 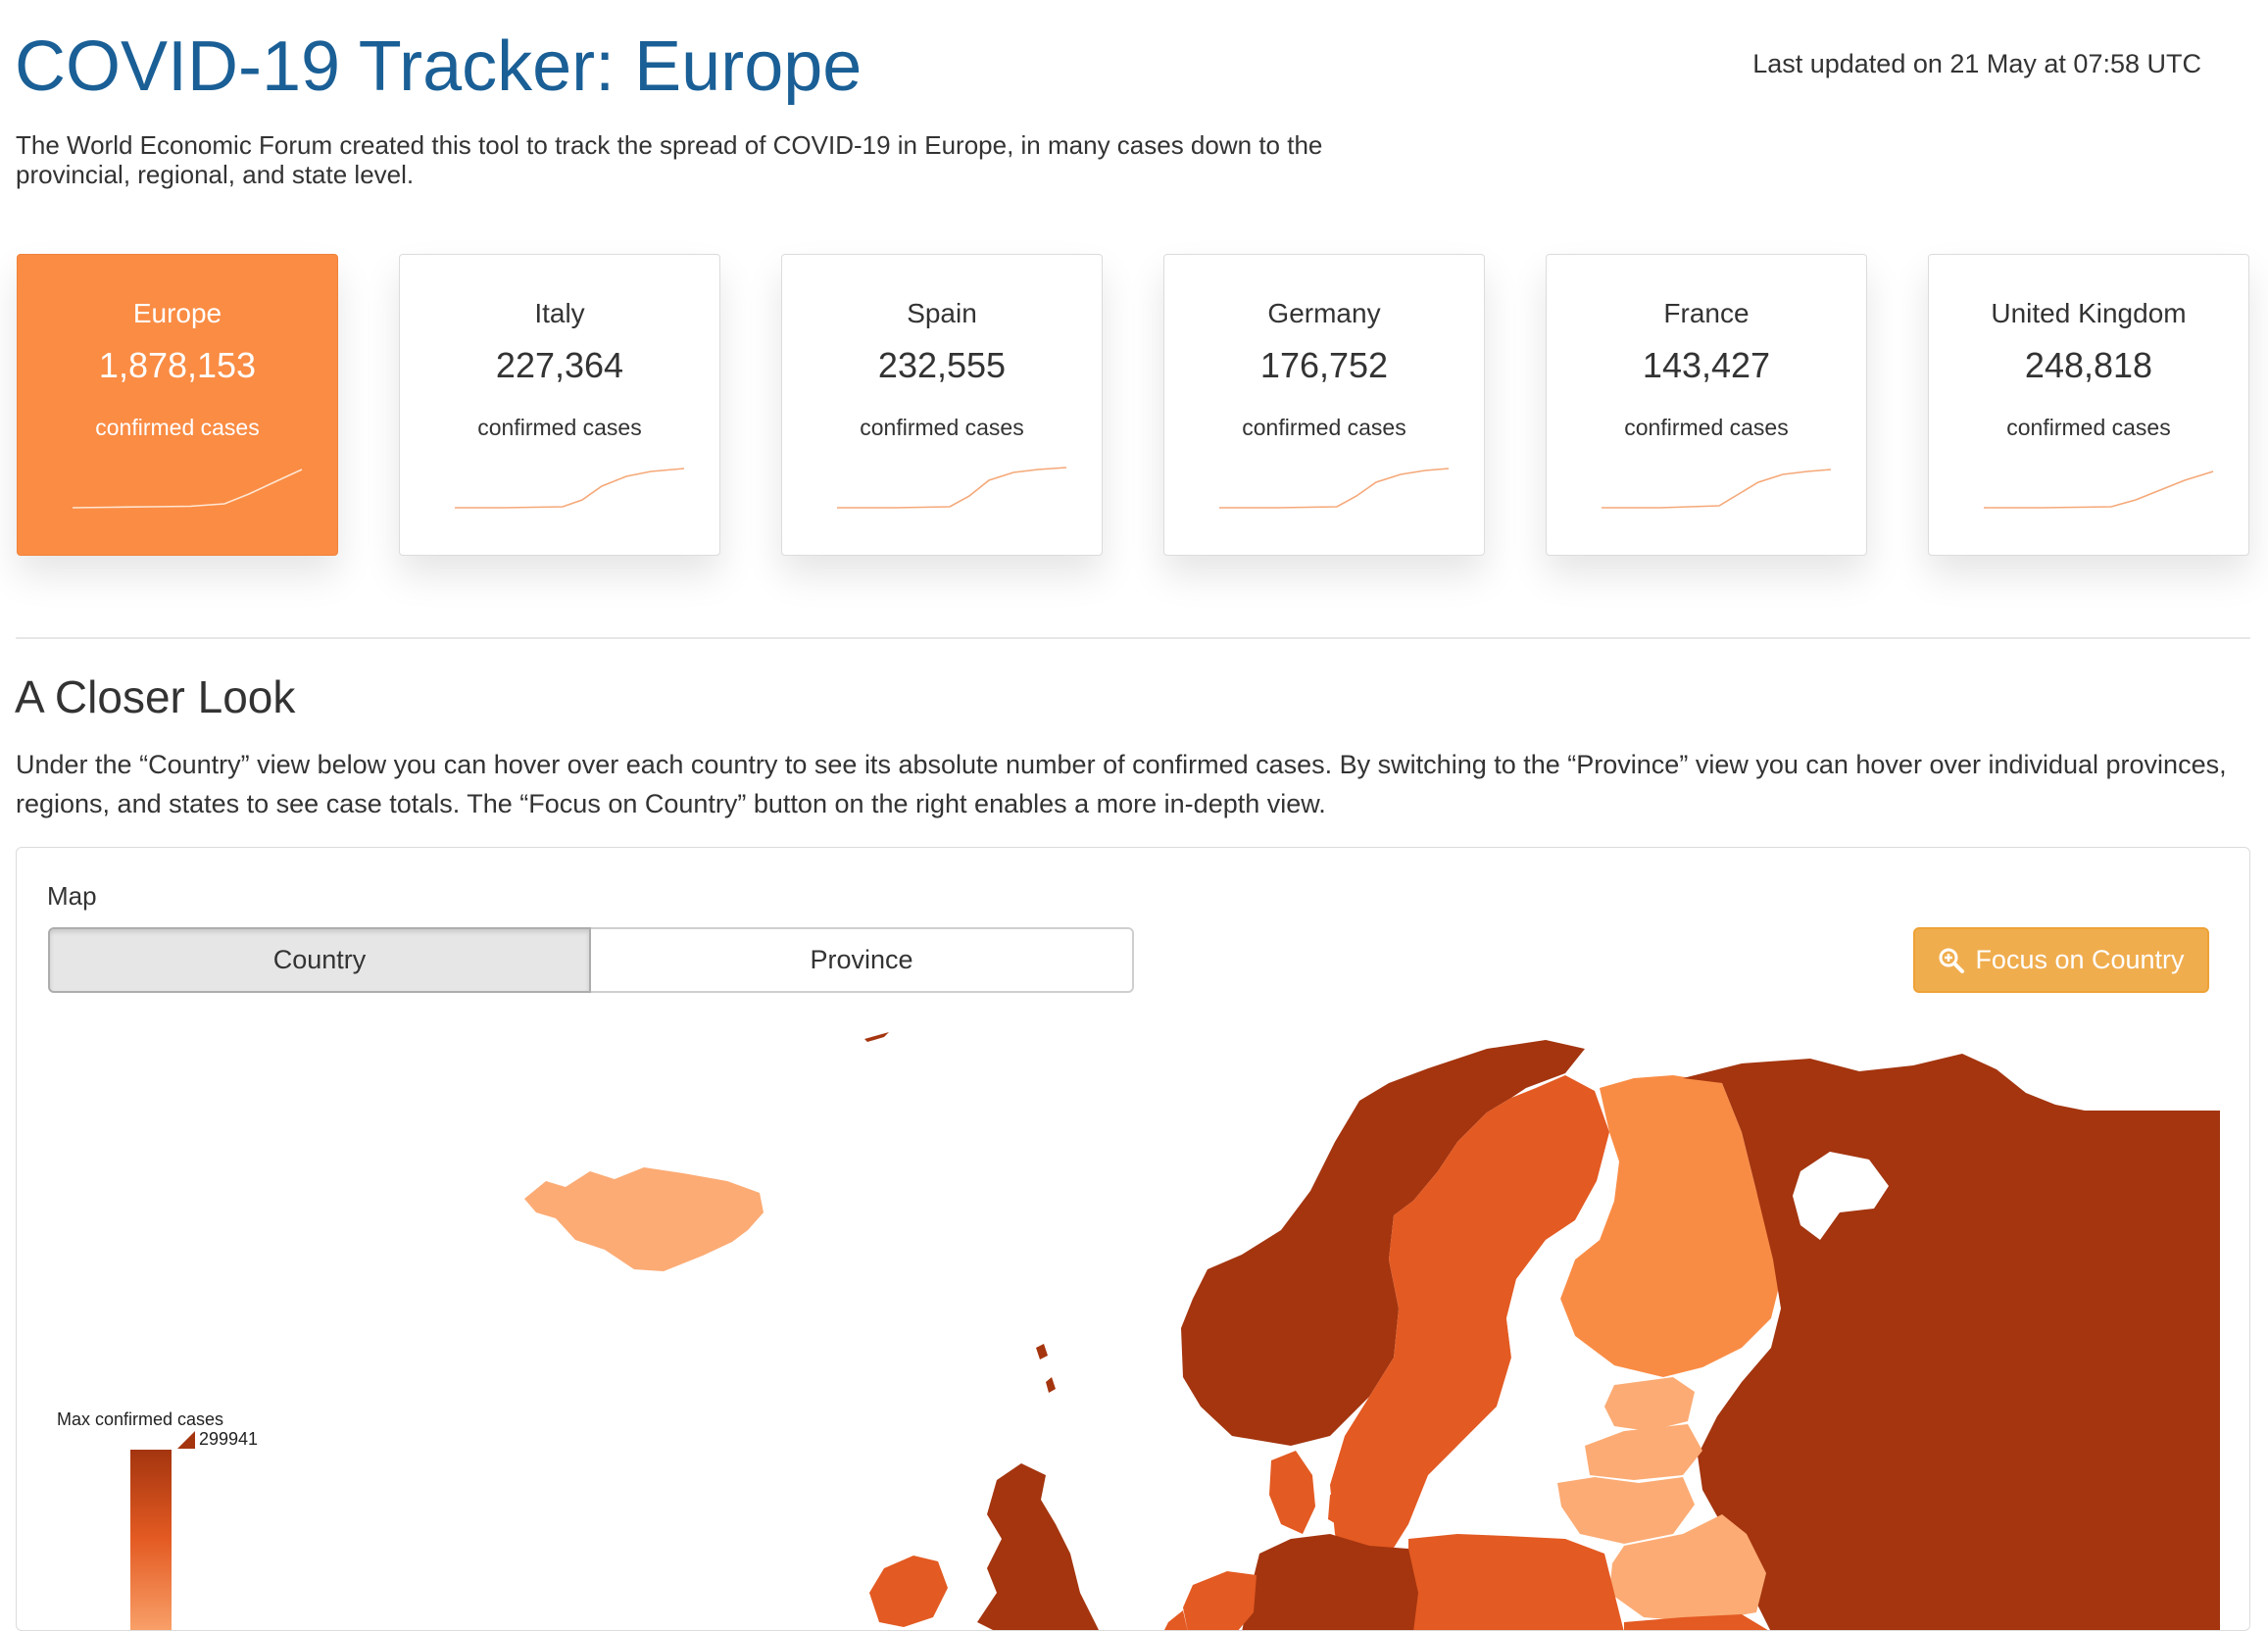 I want to click on card-europe: Europe 1,878,153 confirmed cases, so click(x=177, y=405).